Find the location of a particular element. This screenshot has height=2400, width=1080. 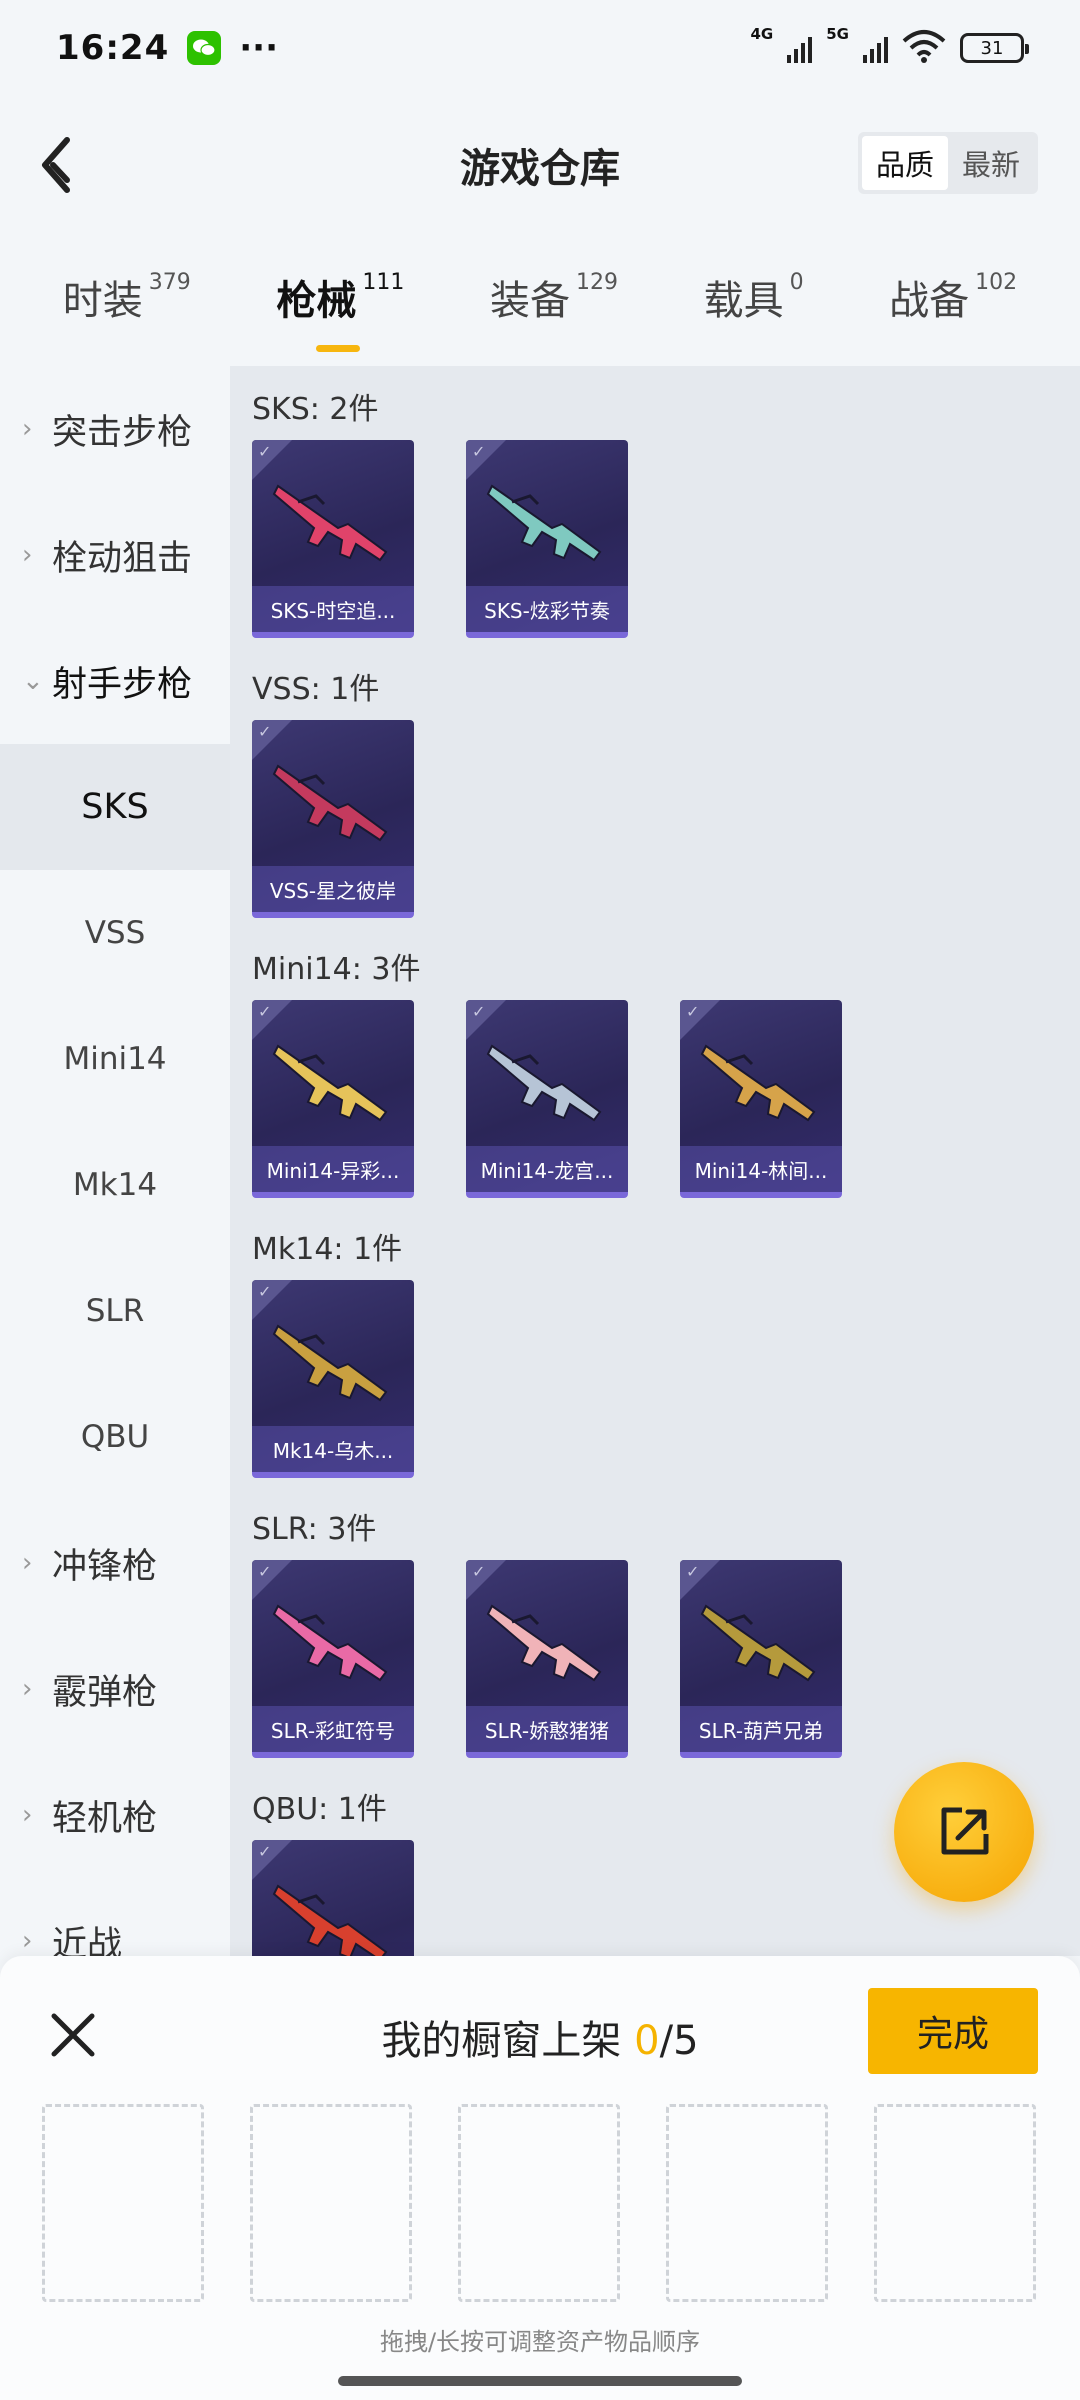

tab-label: 时装 is located at coordinates (102, 301).